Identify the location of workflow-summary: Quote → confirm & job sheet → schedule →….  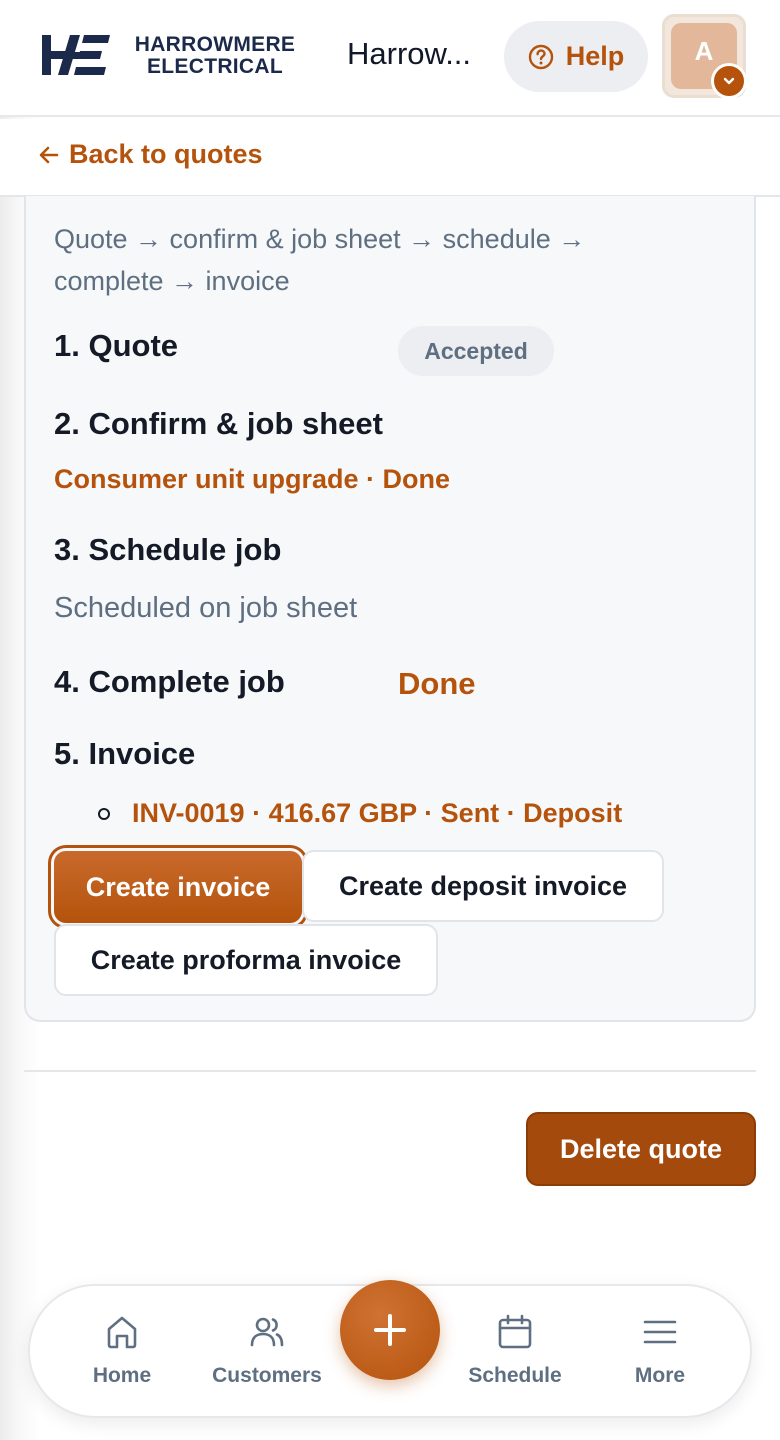
(320, 260).